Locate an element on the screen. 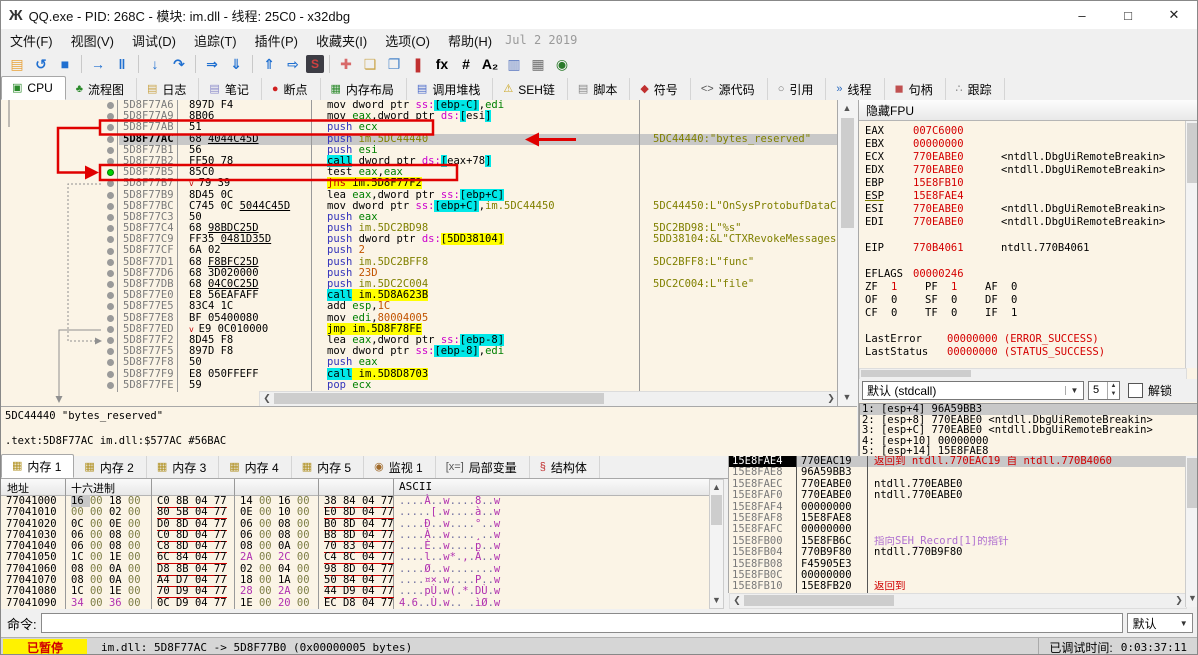 The image size is (1198, 655). calculator-icon: ▦ is located at coordinates (538, 64).